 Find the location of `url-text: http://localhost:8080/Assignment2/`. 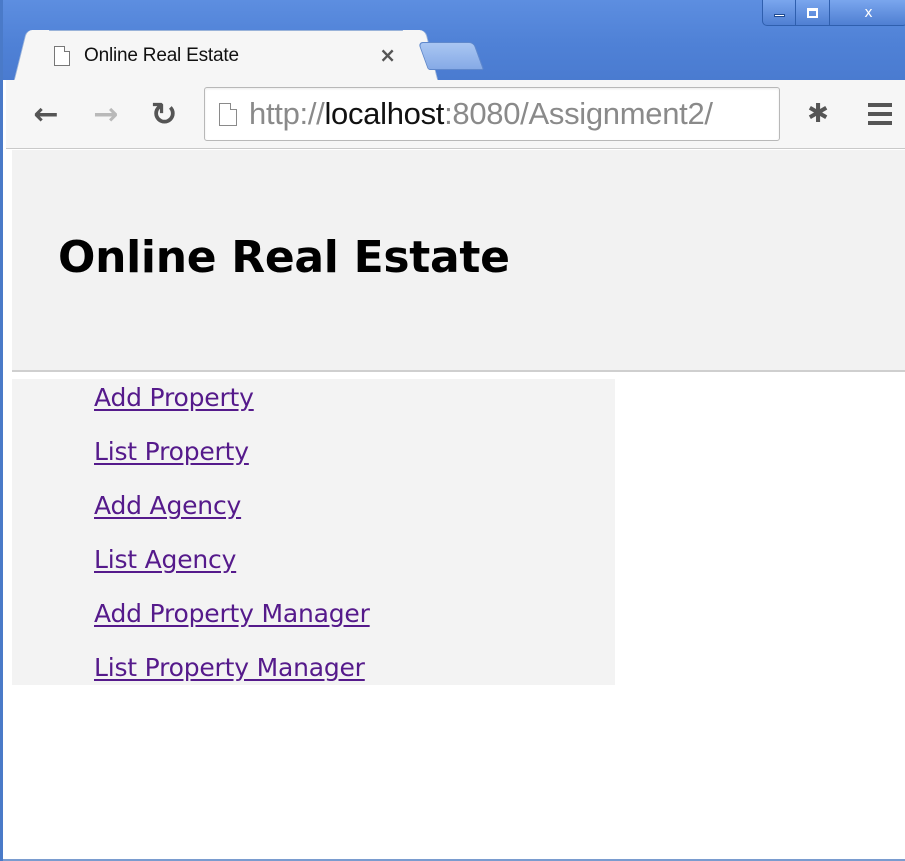

url-text: http://localhost:8080/Assignment2/ is located at coordinates (481, 114).